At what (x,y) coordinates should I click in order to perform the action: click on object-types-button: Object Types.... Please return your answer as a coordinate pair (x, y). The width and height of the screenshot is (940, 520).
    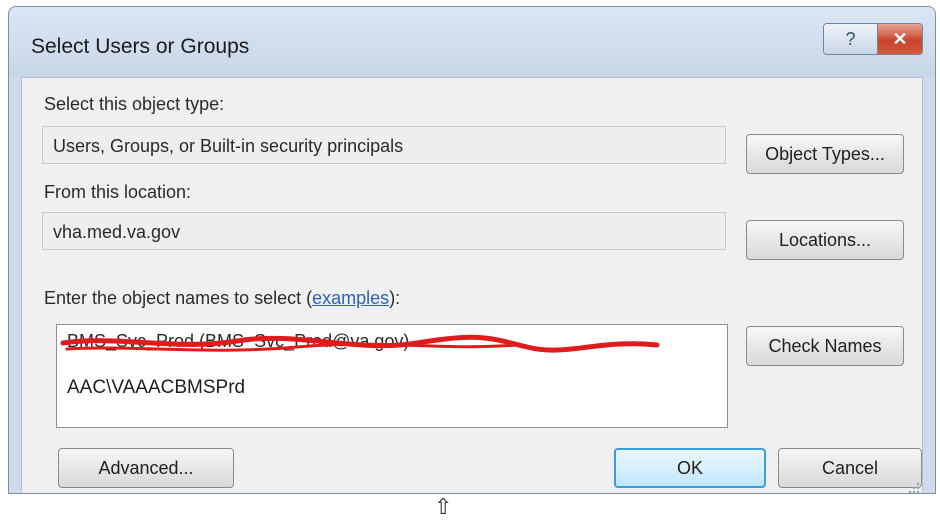
    Looking at the image, I should click on (825, 154).